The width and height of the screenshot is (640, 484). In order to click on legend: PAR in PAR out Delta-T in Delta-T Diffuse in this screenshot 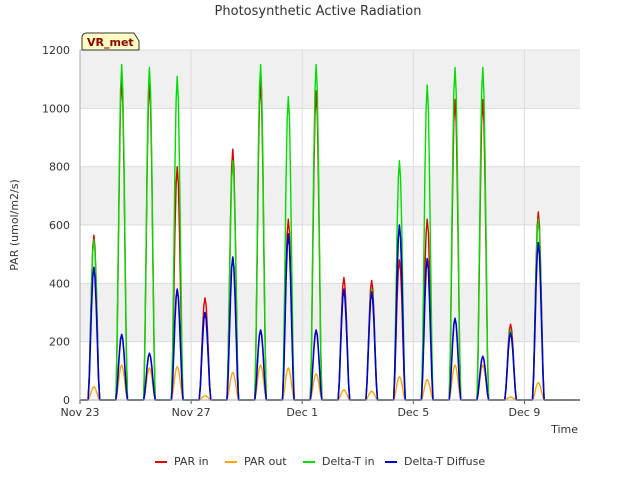, I will do `click(320, 461)`.